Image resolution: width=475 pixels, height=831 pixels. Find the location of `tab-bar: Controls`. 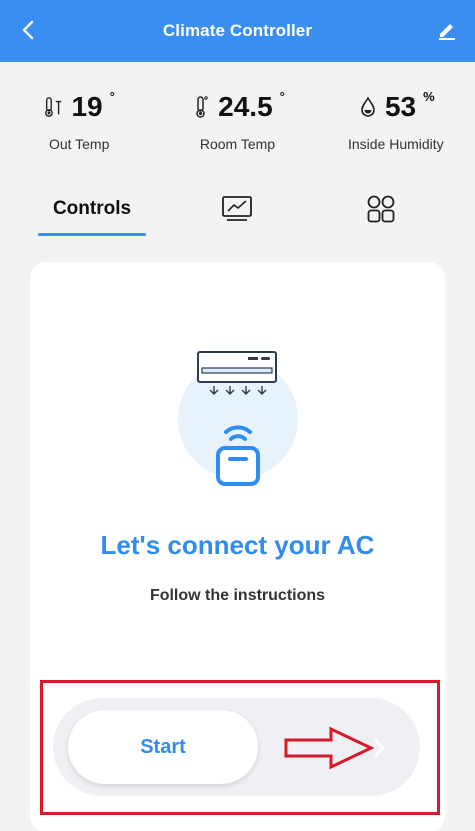

tab-bar: Controls is located at coordinates (237, 209).